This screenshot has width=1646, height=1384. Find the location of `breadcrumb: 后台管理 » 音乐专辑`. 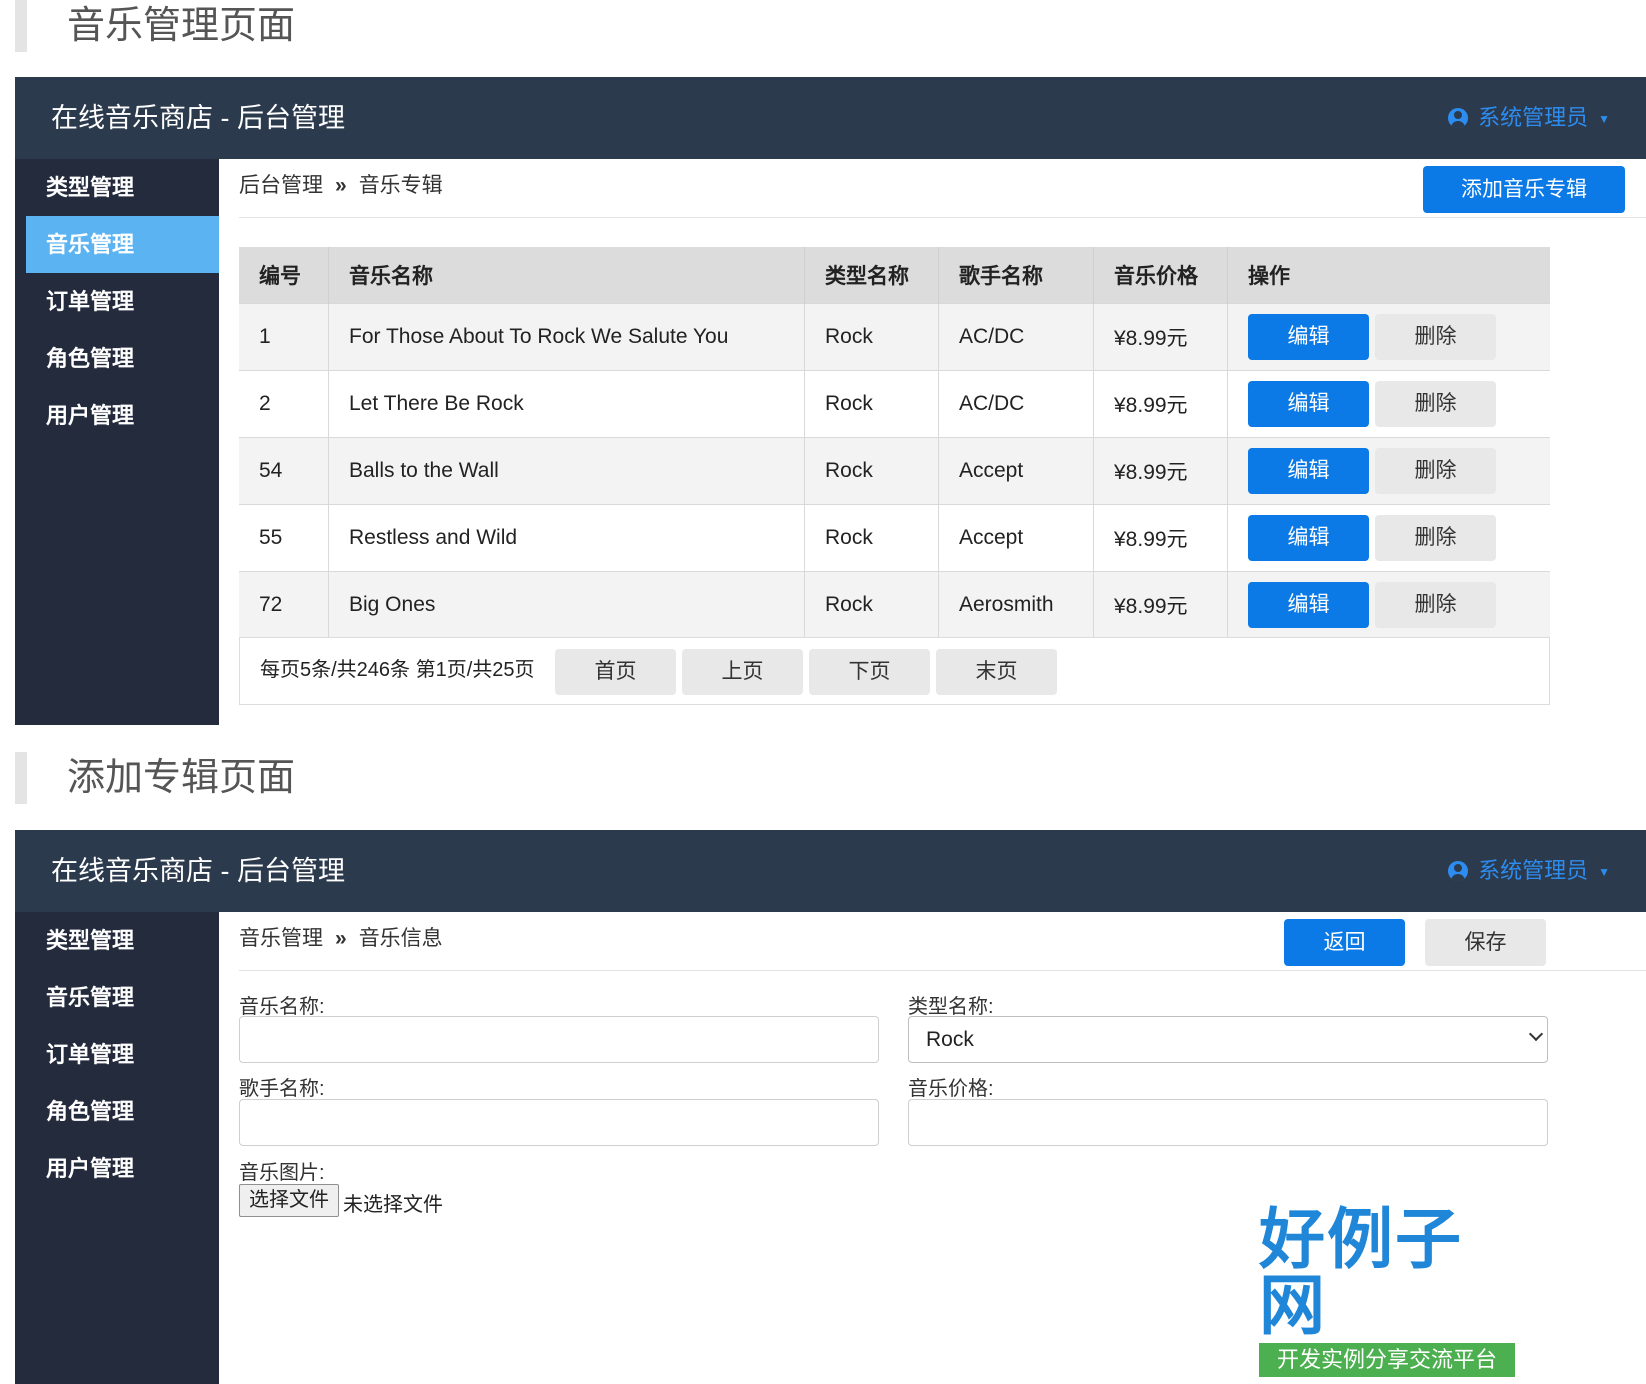

breadcrumb: 后台管理 » 音乐专辑 is located at coordinates (341, 184).